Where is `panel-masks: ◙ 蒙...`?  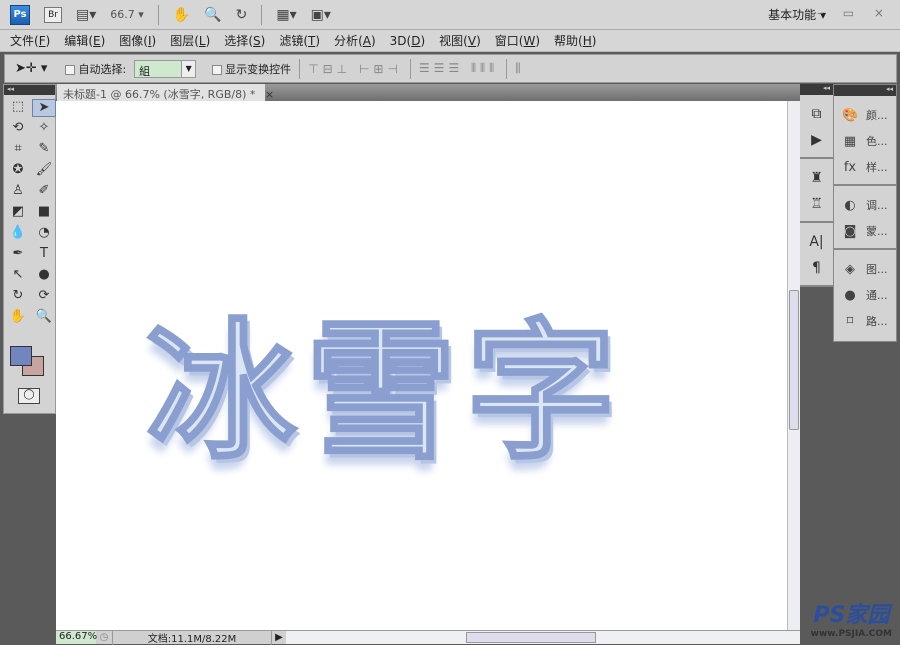 panel-masks: ◙ 蒙... is located at coordinates (865, 231).